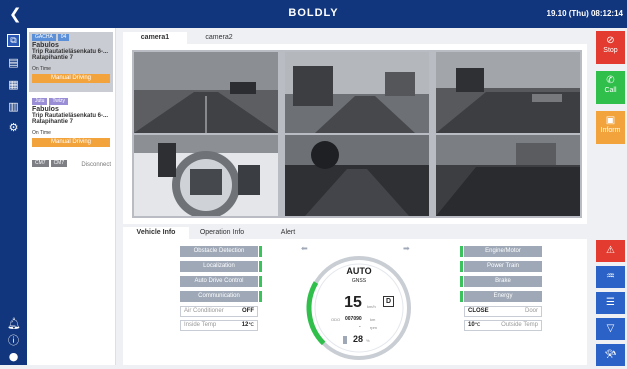 The image size is (627, 369). I want to click on camera-feed-rear, so click(357, 175).